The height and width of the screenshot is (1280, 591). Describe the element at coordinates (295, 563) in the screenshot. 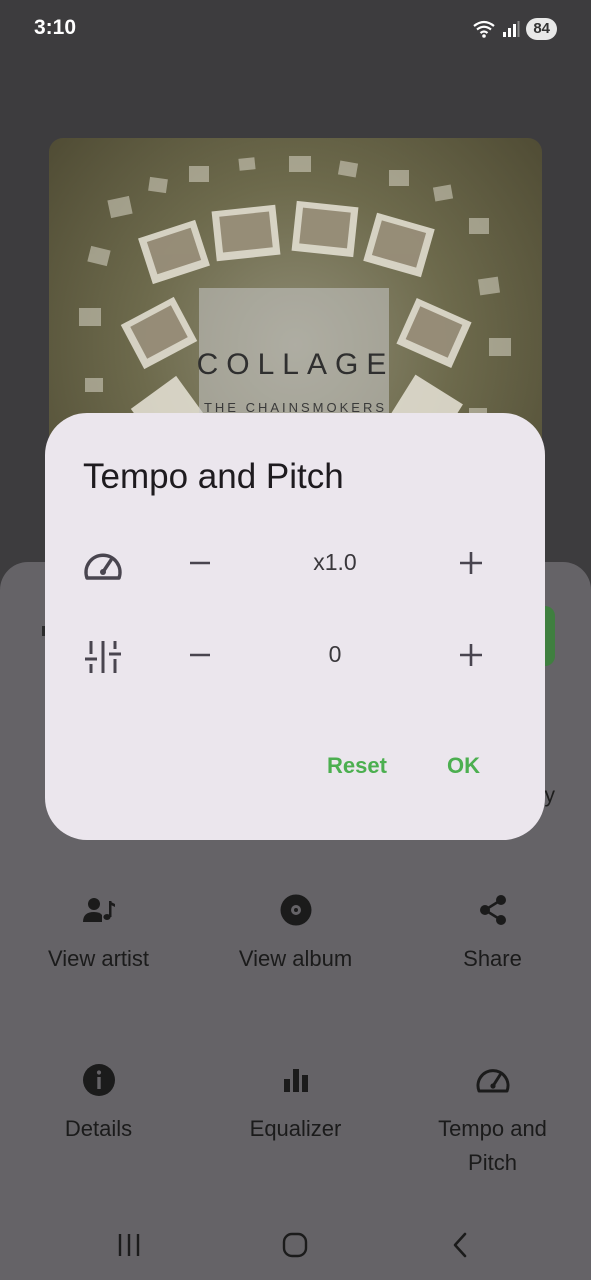

I see `tempo-row: x1.0` at that location.